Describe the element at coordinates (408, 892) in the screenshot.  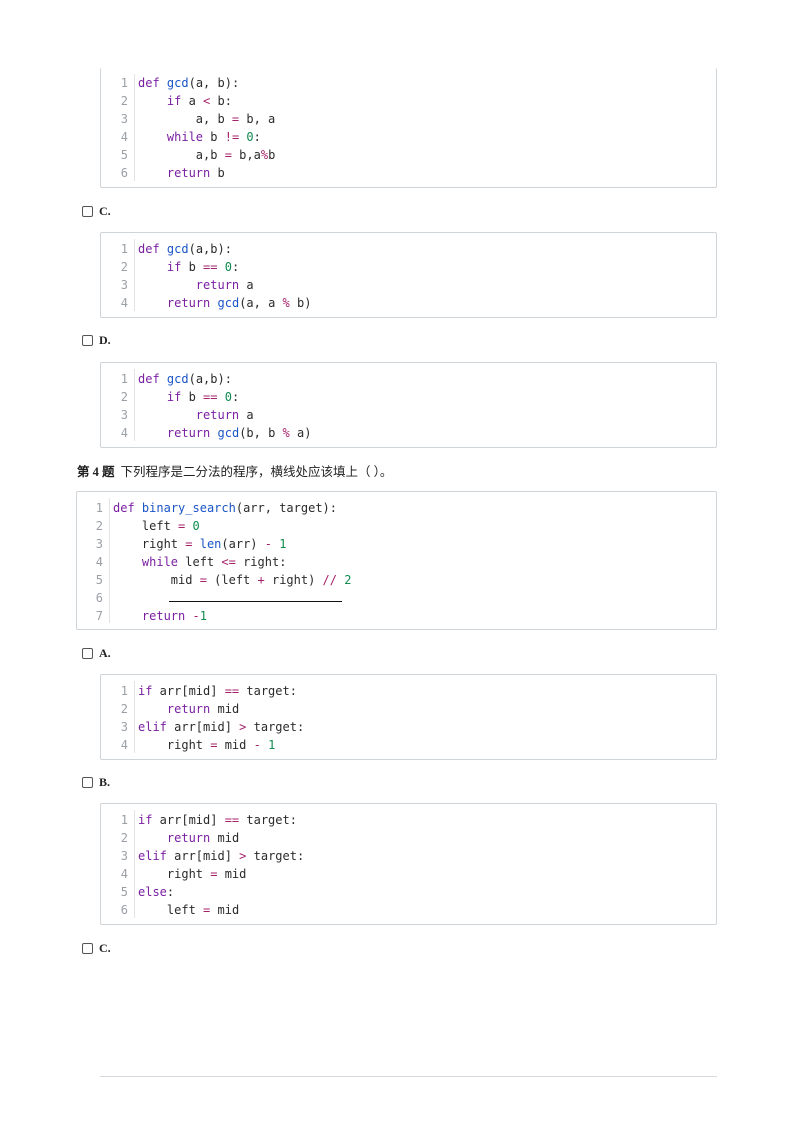
I see `code-line: 5 else:` at that location.